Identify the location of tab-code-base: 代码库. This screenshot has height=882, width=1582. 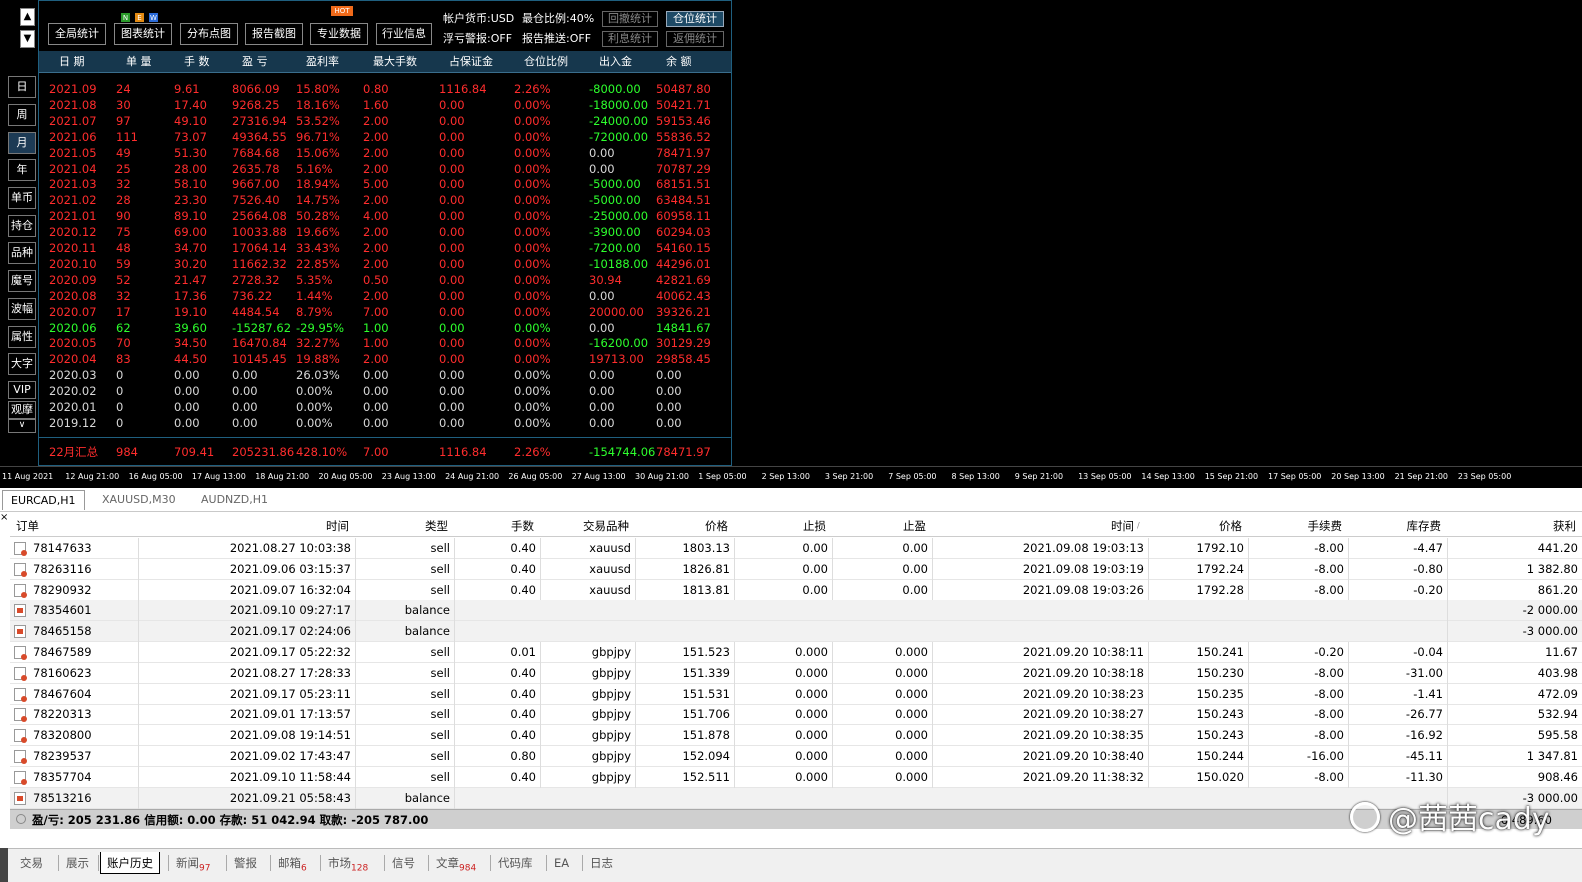
(515, 863).